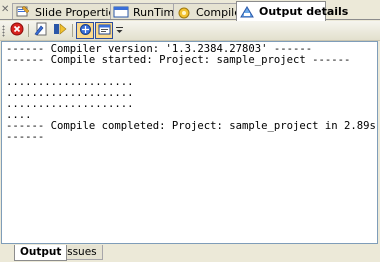  I want to click on tab-label: Slide Properties, so click(78, 12).